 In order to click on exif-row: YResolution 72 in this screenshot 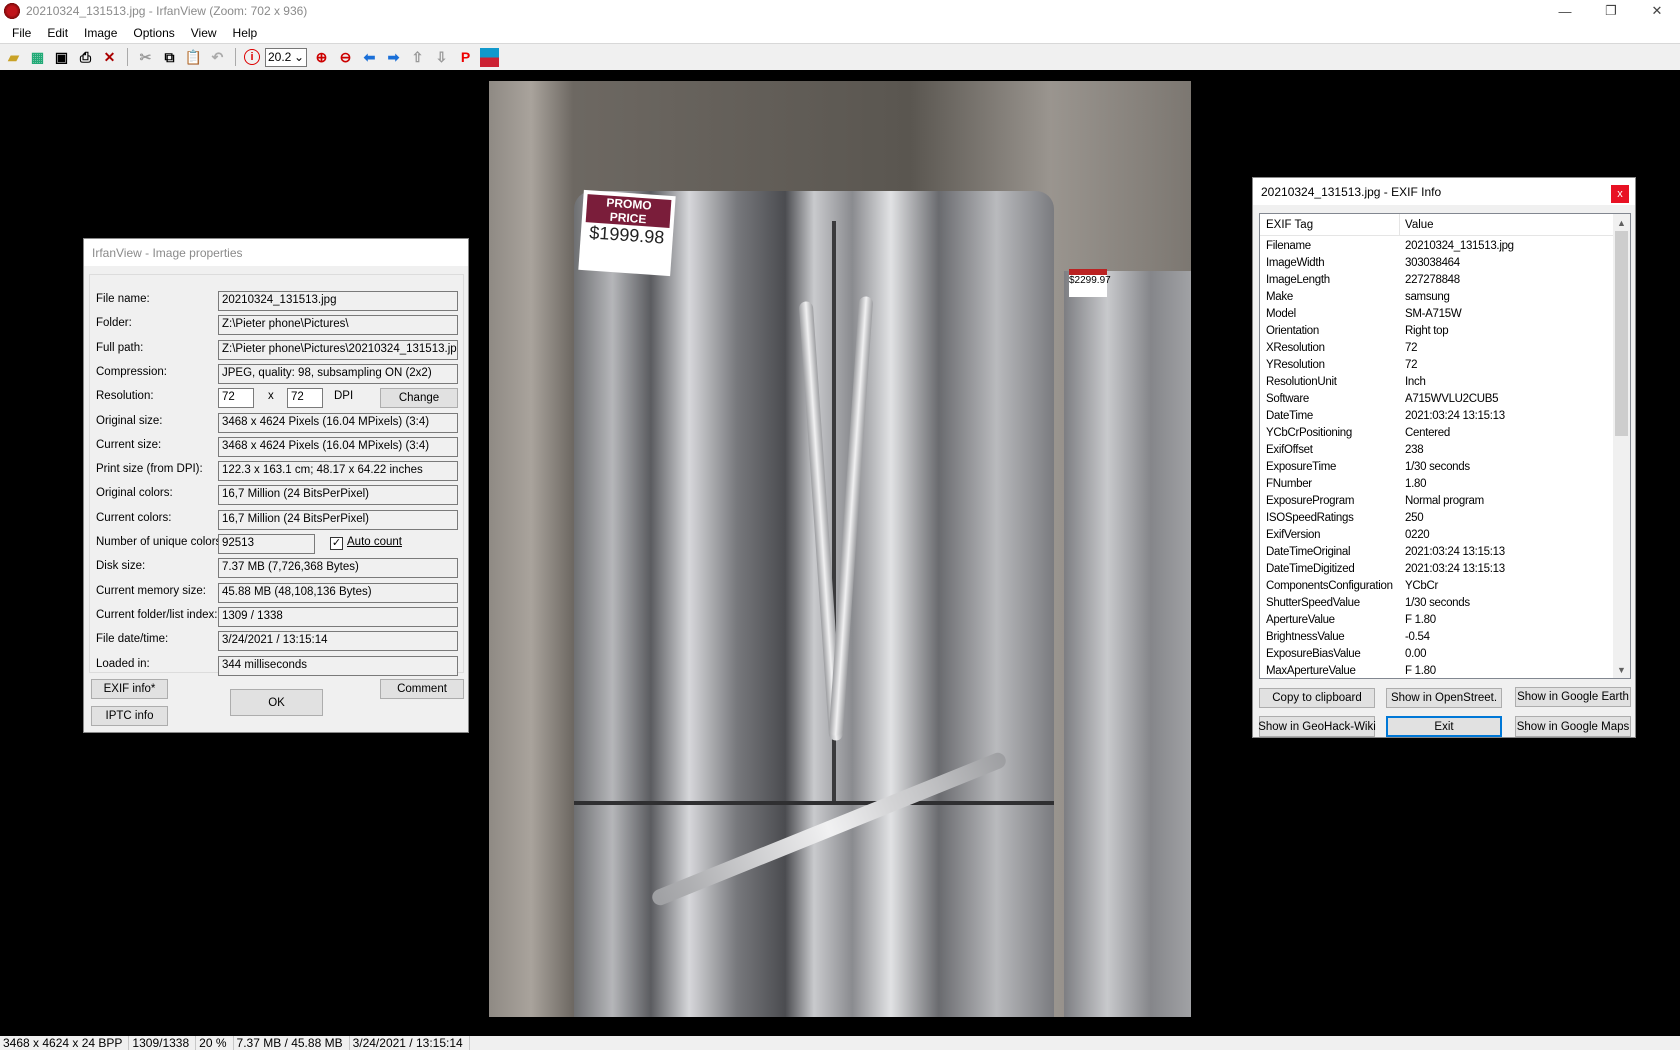, I will do `click(1437, 366)`.